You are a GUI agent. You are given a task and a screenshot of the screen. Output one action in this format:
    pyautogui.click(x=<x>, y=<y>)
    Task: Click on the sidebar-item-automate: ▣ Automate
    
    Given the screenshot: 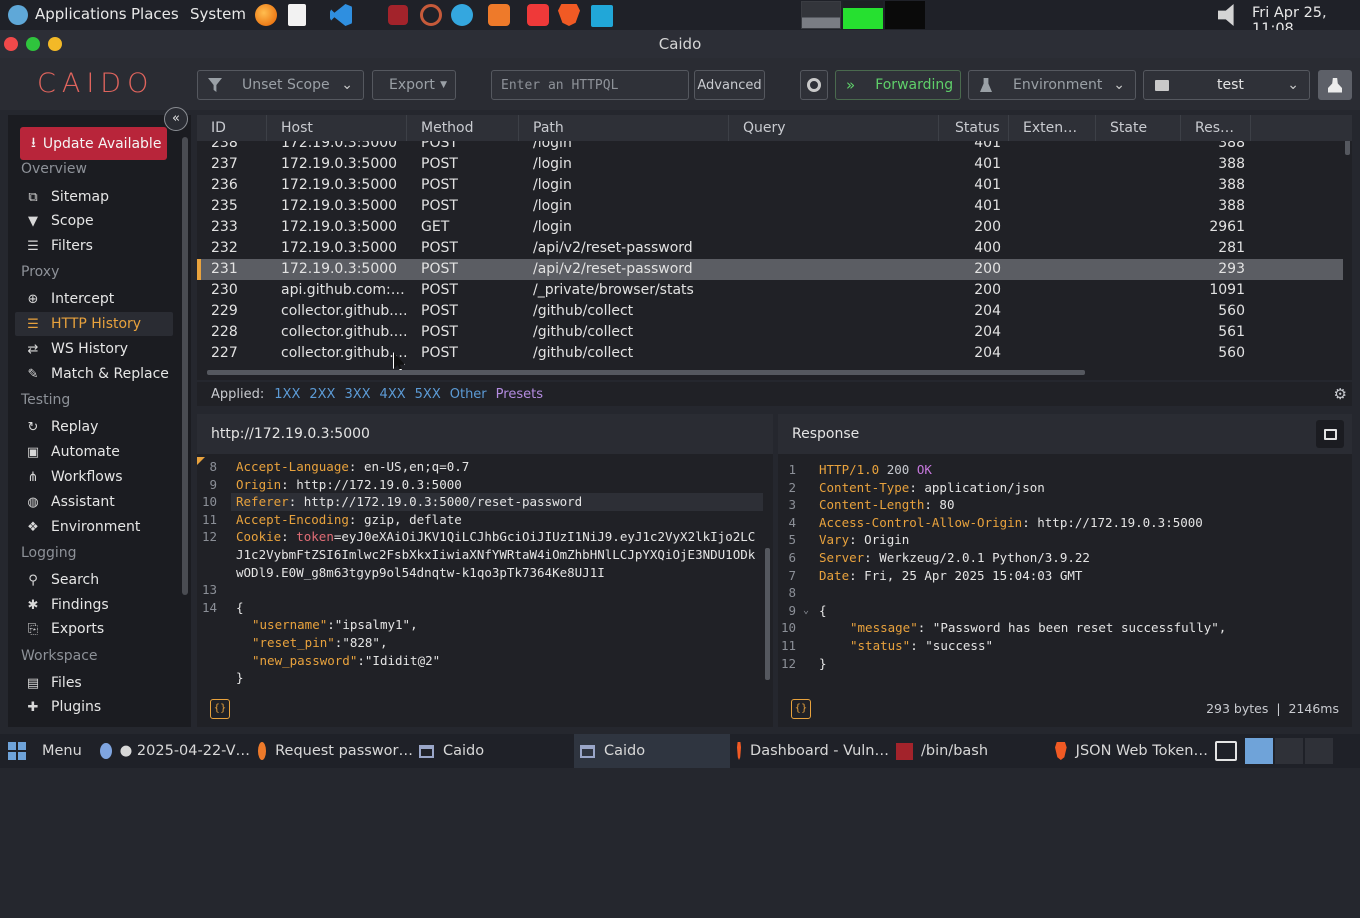 What is the action you would take?
    pyautogui.click(x=94, y=452)
    